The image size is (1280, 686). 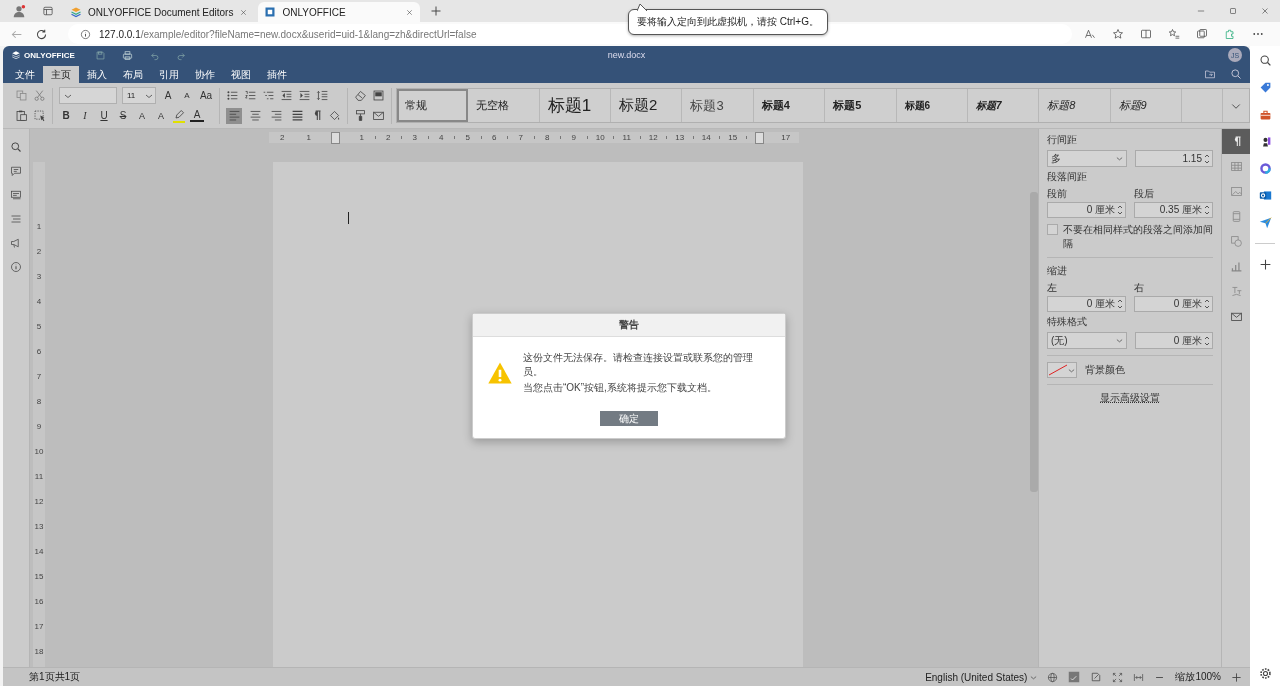 I want to click on color-scheme-icon, so click(x=378, y=95).